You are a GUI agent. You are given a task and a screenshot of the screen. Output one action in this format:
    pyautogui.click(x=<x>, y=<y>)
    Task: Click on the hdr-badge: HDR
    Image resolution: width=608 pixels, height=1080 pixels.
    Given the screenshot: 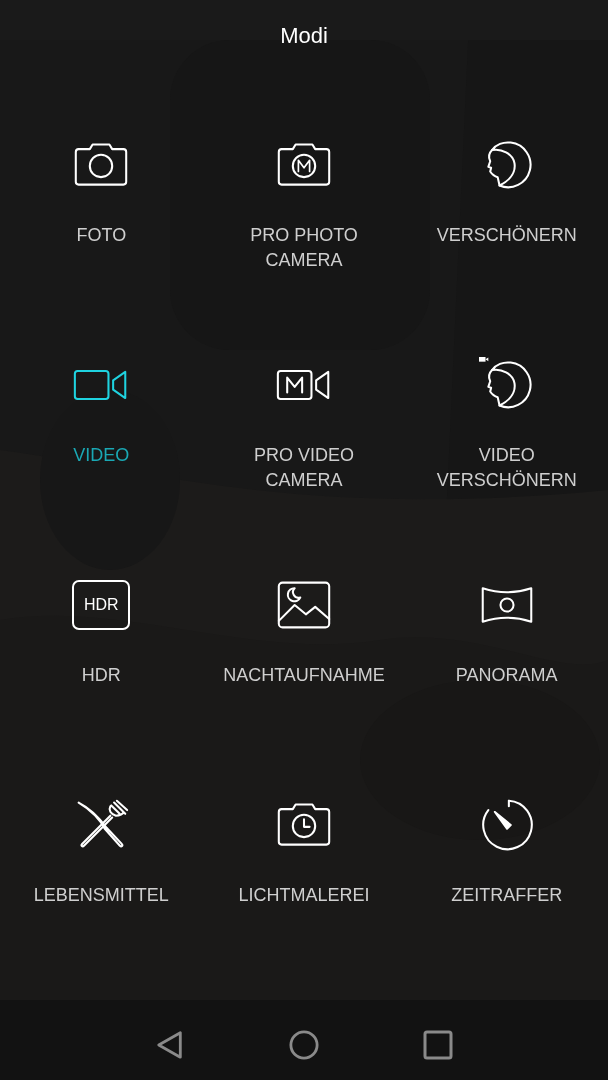 What is the action you would take?
    pyautogui.click(x=101, y=605)
    